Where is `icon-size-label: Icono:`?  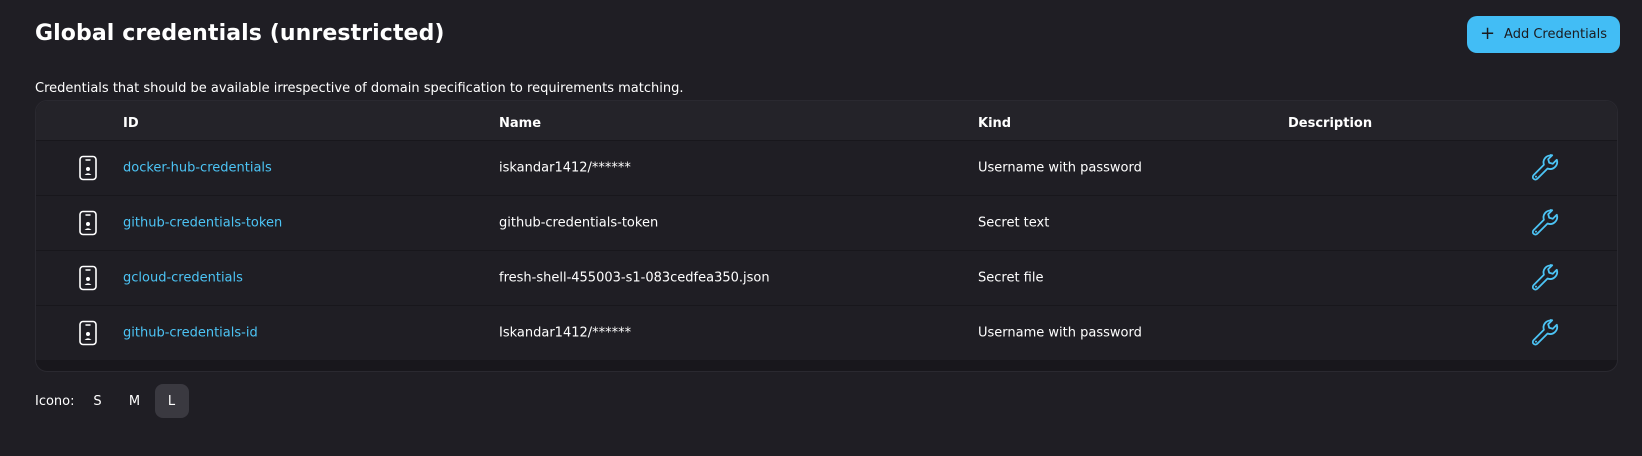 icon-size-label: Icono: is located at coordinates (55, 401).